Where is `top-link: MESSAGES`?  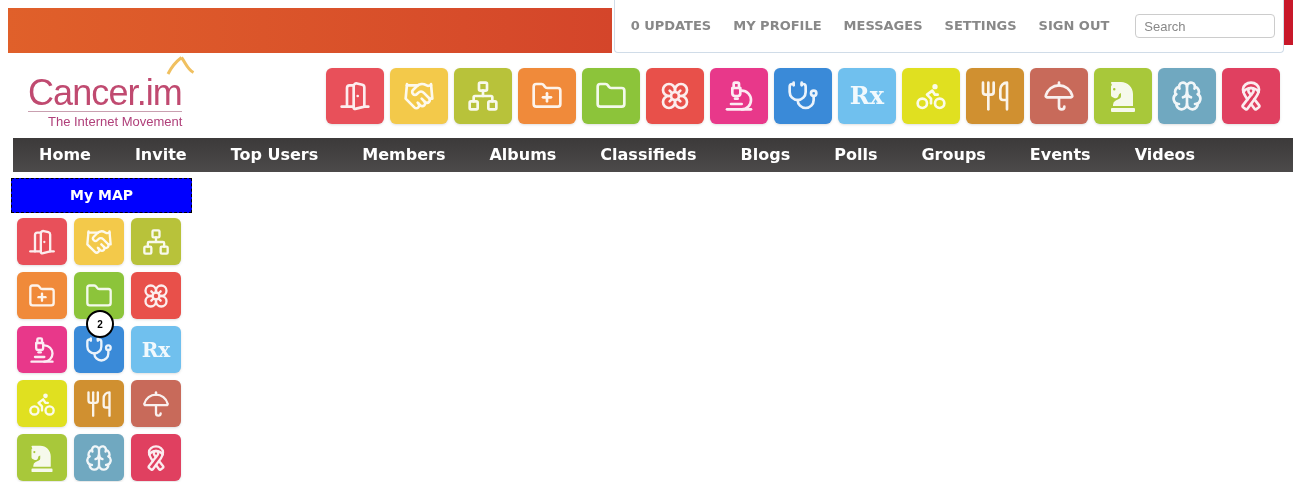
top-link: MESSAGES is located at coordinates (883, 26).